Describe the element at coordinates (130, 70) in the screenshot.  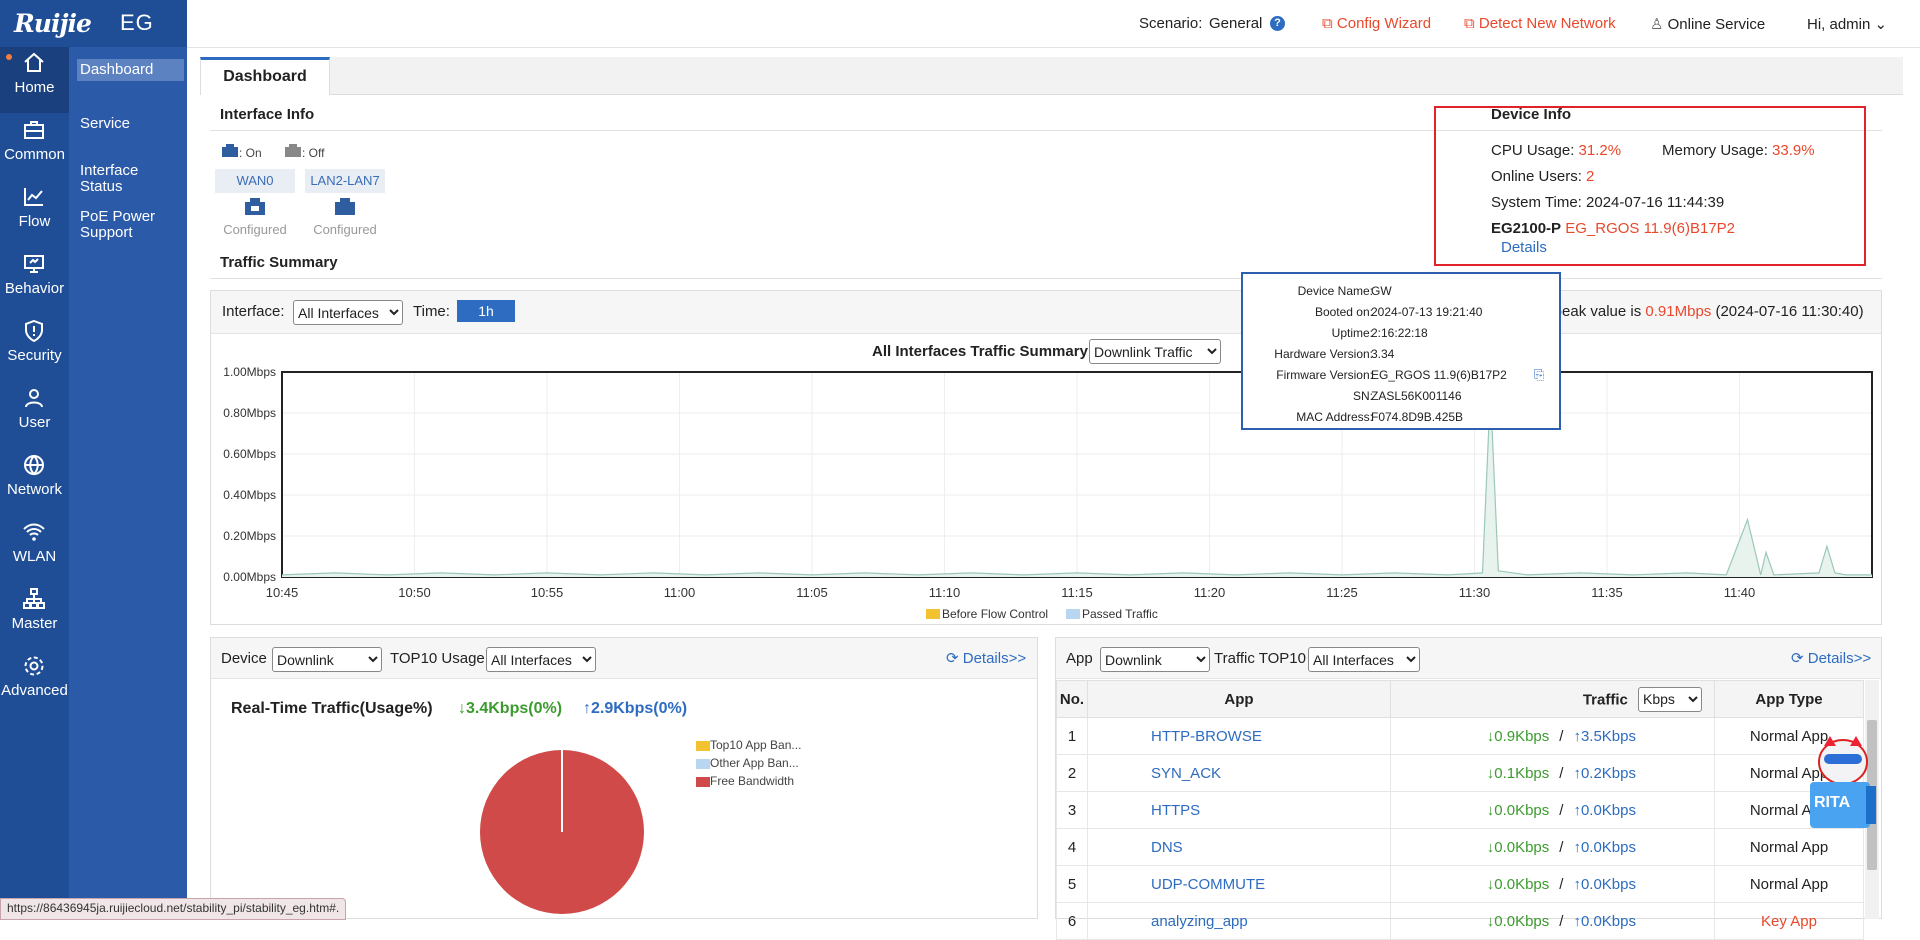
I see `subnav-dashboard: Dashboard` at that location.